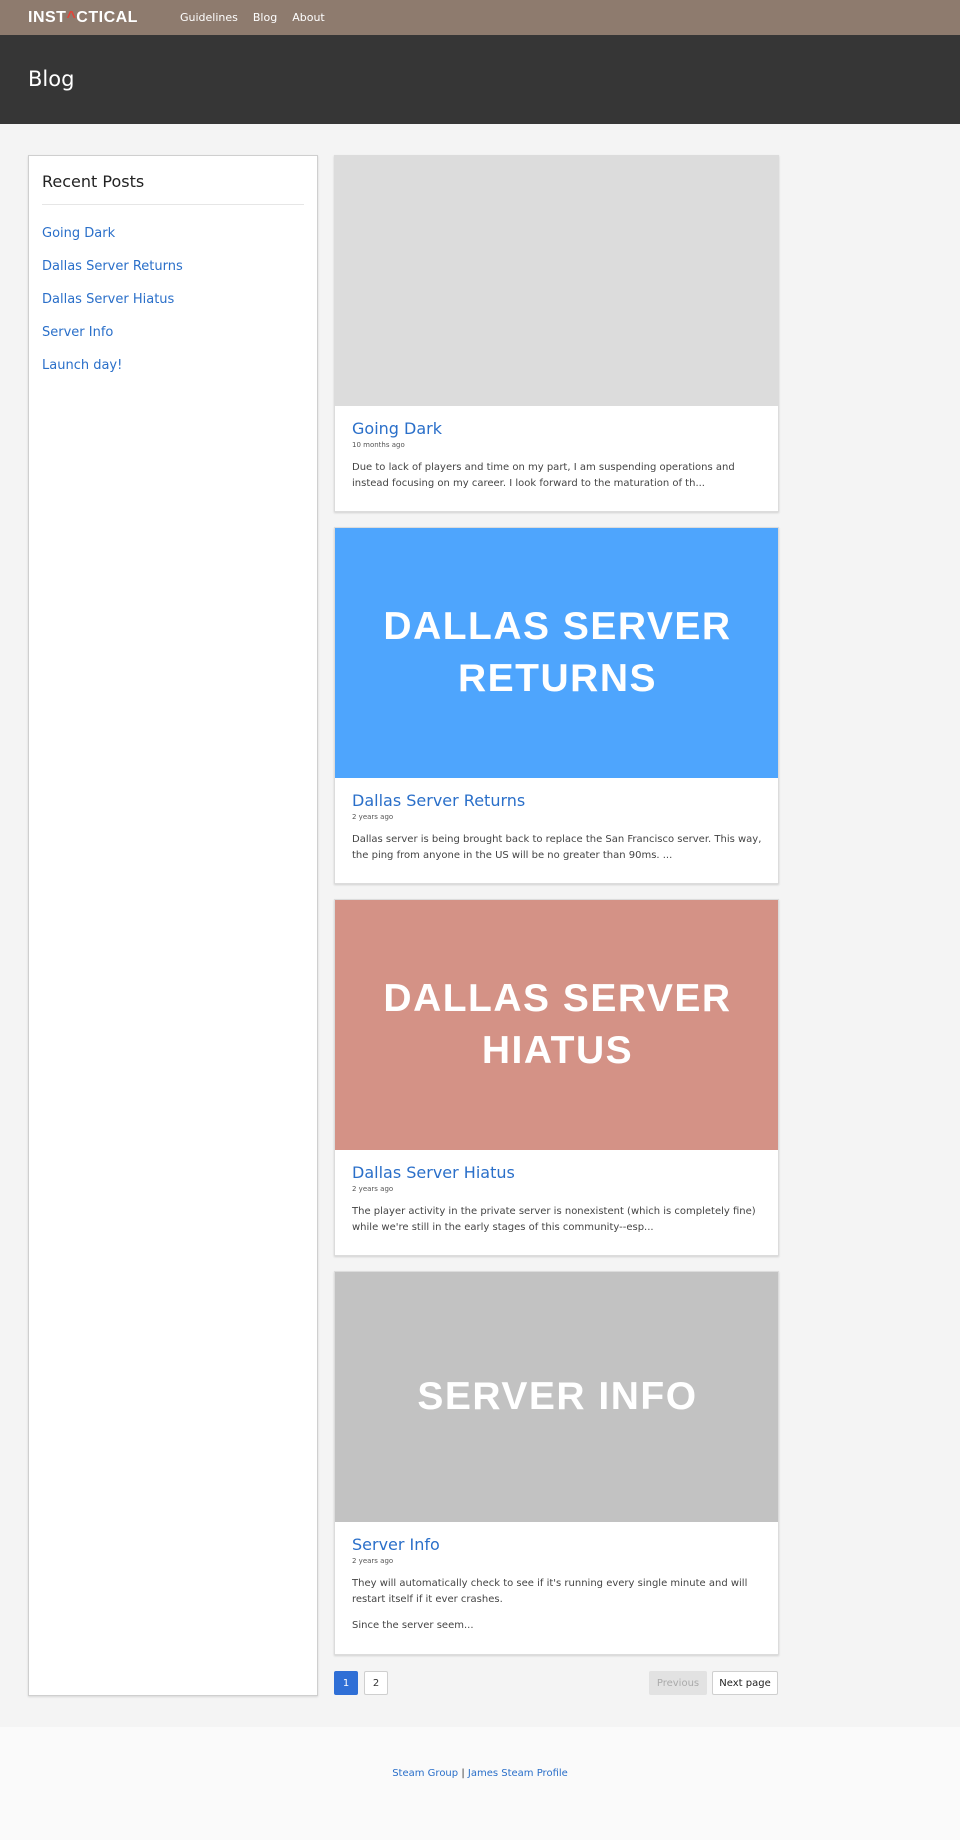 This screenshot has height=1840, width=960. I want to click on post-image-text: DALLAS SERVER HIATUS, so click(557, 1024).